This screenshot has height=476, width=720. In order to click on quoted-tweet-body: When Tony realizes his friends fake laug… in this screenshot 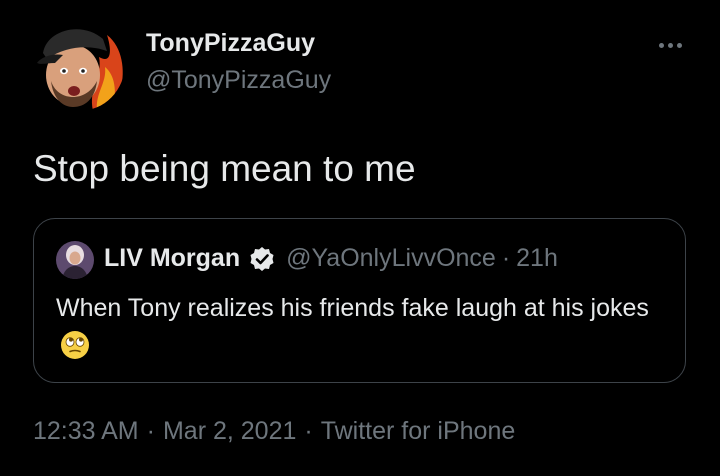, I will do `click(352, 308)`.